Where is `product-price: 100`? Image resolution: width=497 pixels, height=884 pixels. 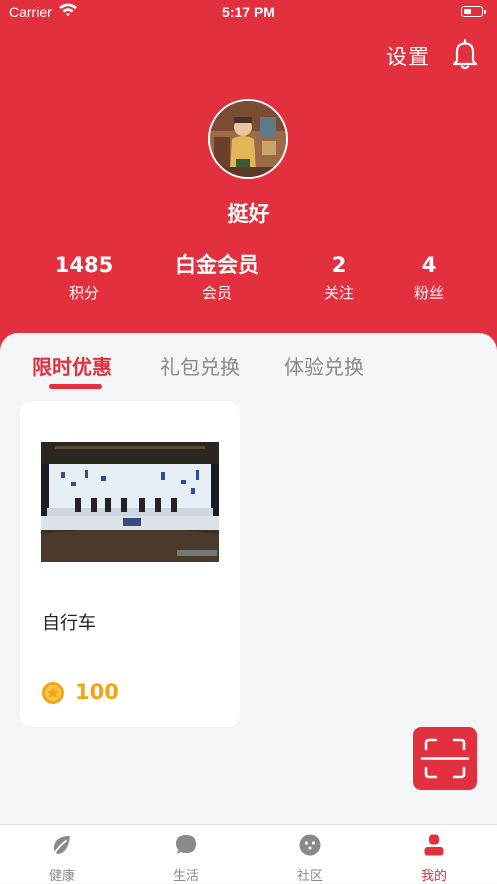
product-price: 100 is located at coordinates (97, 692).